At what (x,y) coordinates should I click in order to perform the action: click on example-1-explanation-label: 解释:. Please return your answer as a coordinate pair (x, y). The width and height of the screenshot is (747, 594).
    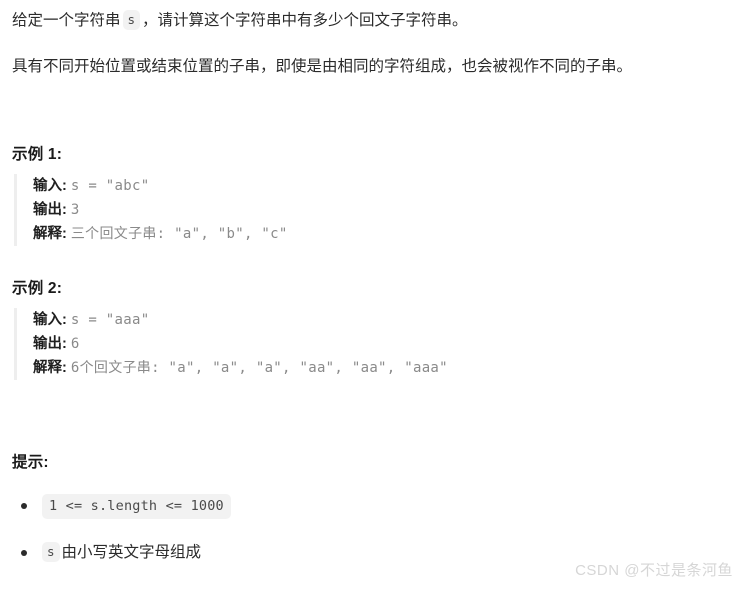
    Looking at the image, I should click on (50, 234).